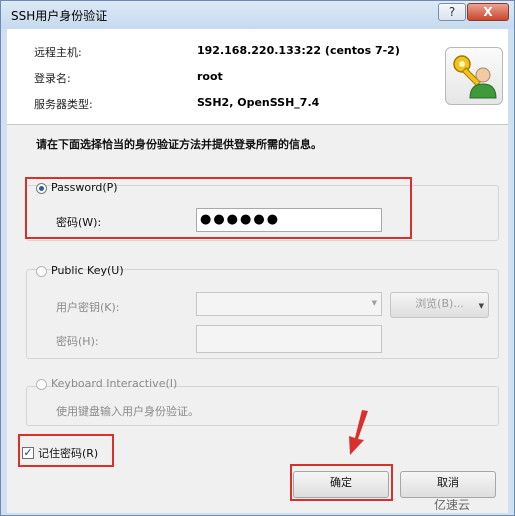 This screenshot has width=515, height=516. I want to click on help-button: ?, so click(452, 12).